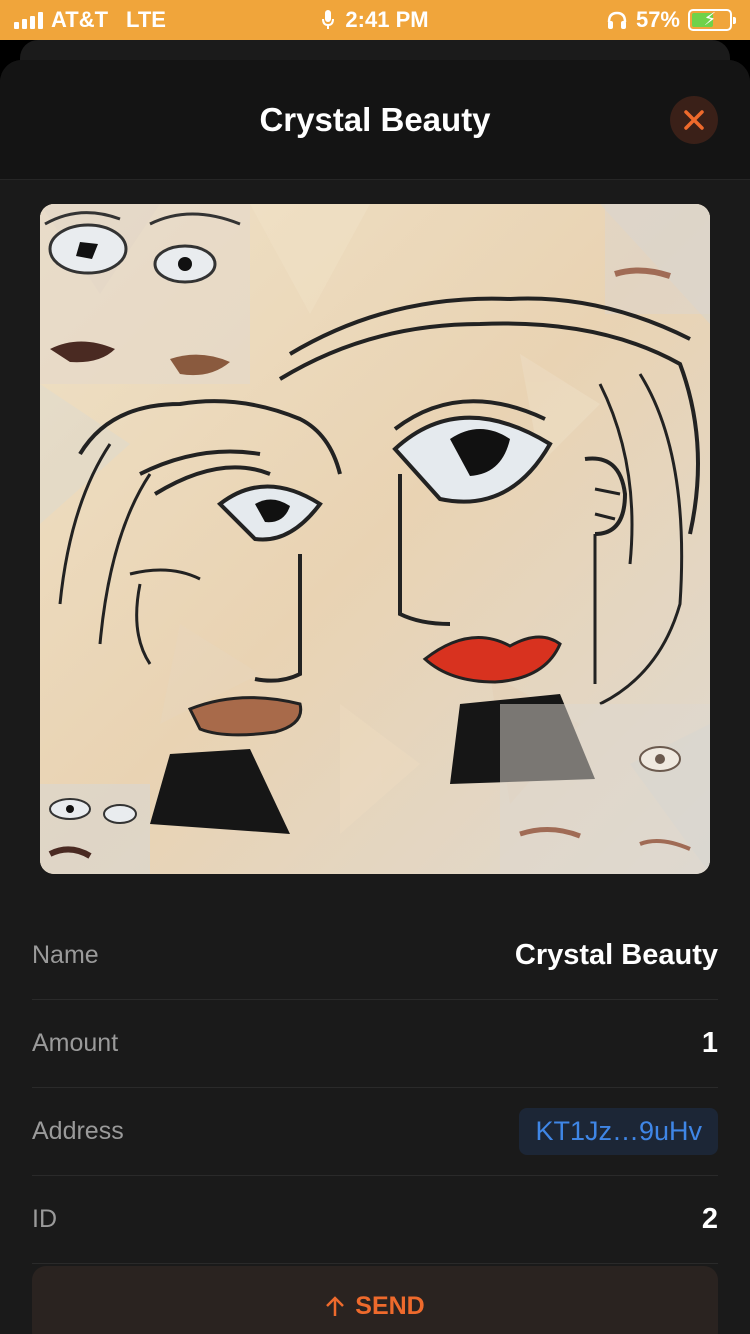  I want to click on status-right: 57% ⚡, so click(671, 20).